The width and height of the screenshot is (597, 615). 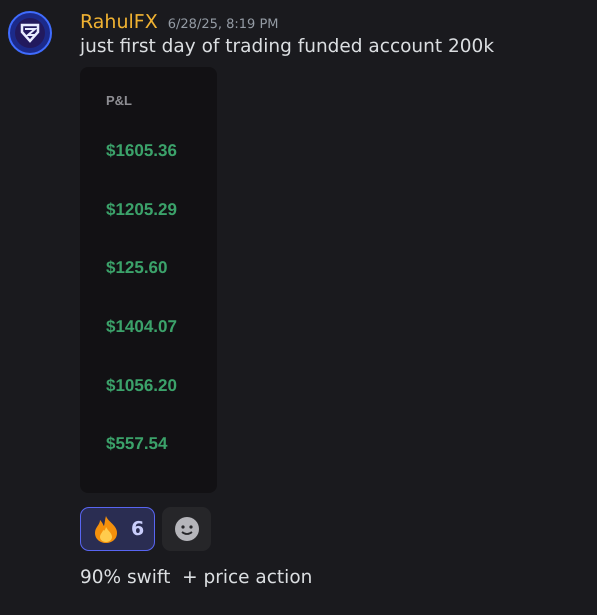 What do you see at coordinates (119, 100) in the screenshot?
I see `column-header: P&L` at bounding box center [119, 100].